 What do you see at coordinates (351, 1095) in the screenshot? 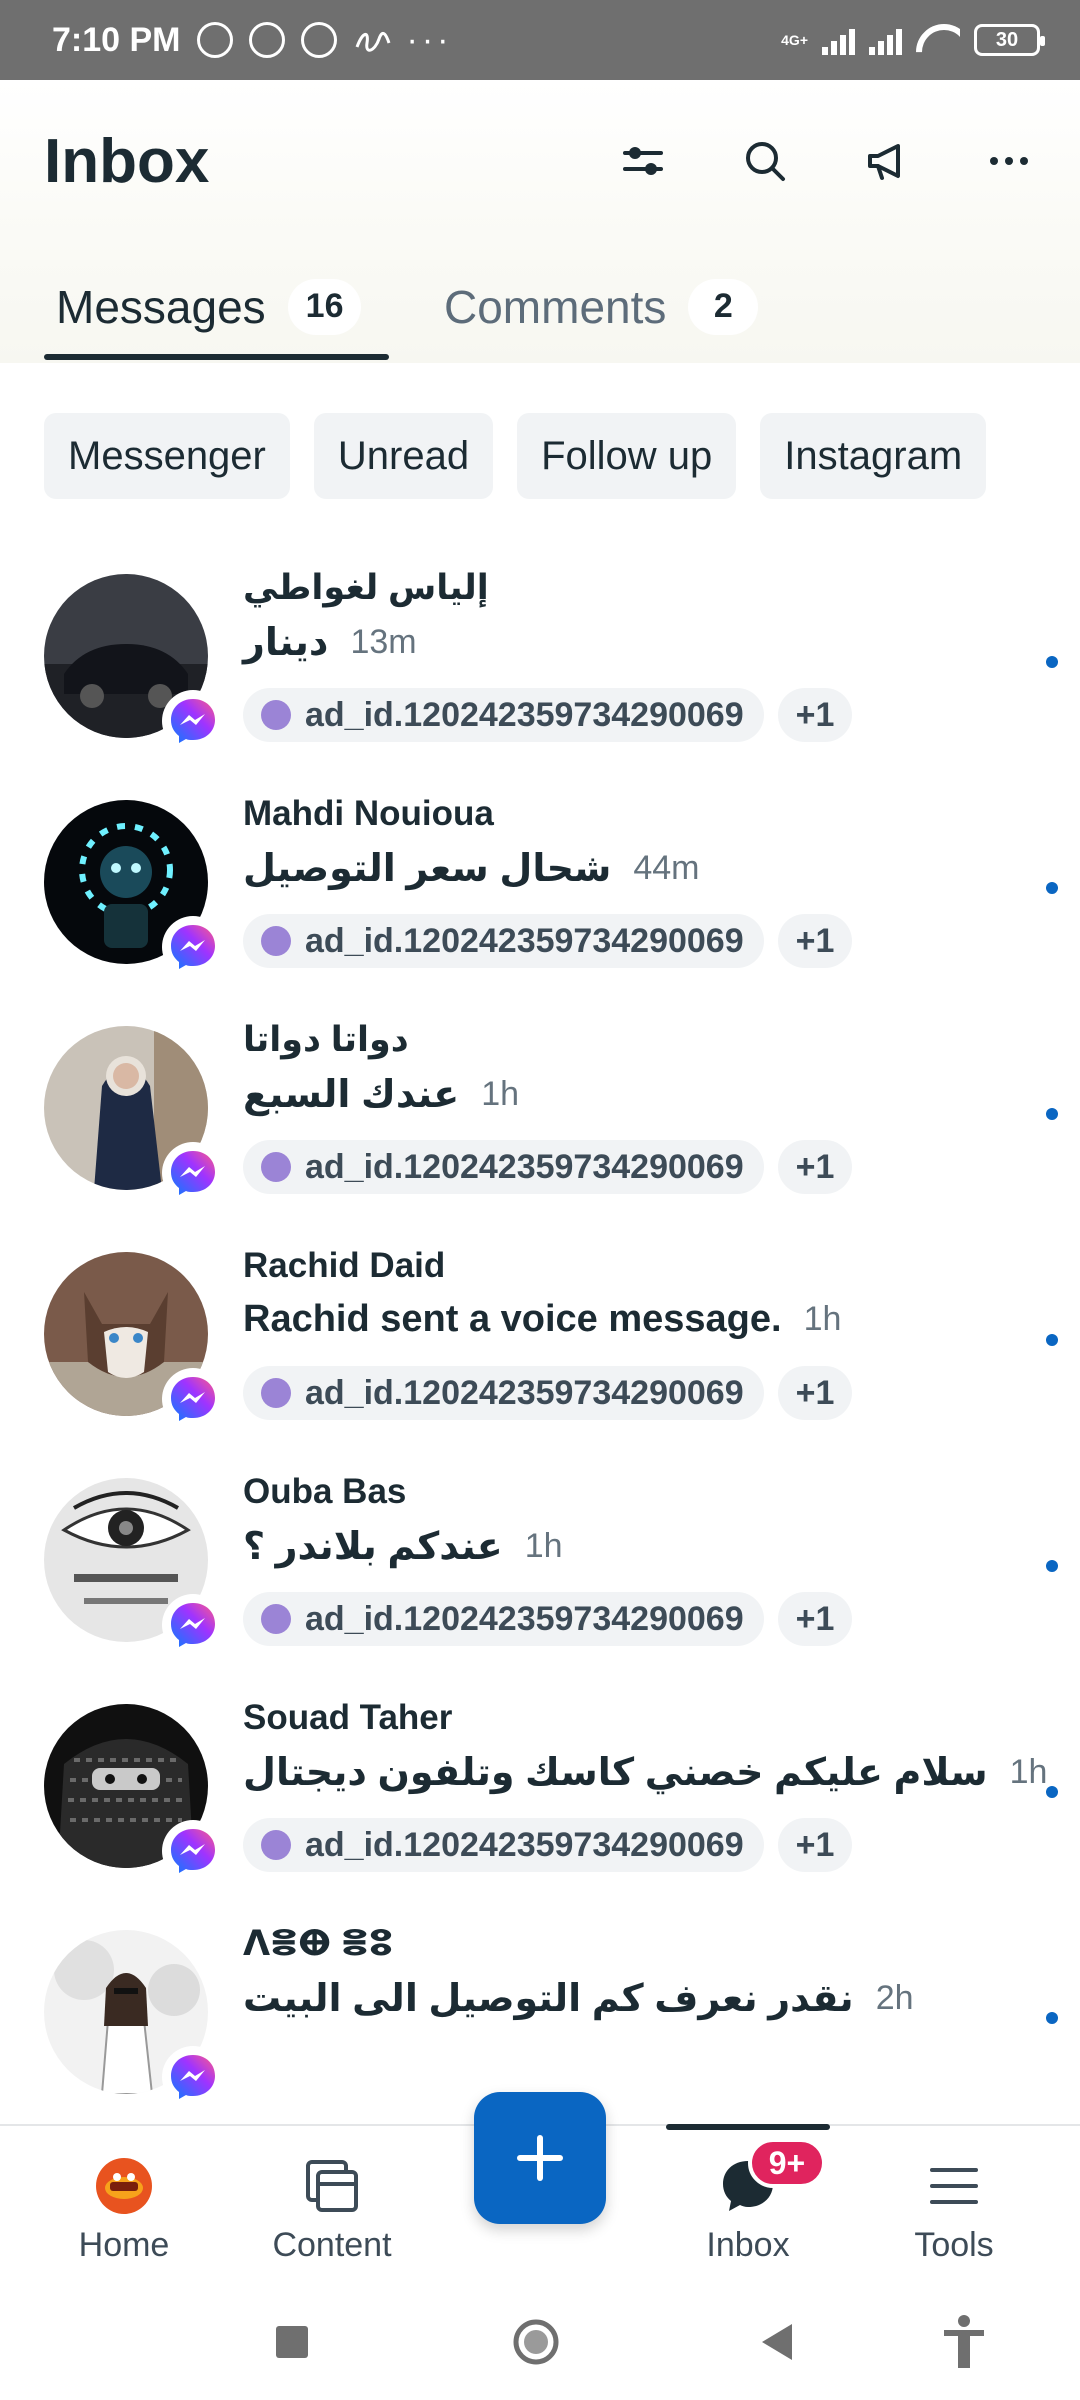
I see `message-preview: عندك السبع` at bounding box center [351, 1095].